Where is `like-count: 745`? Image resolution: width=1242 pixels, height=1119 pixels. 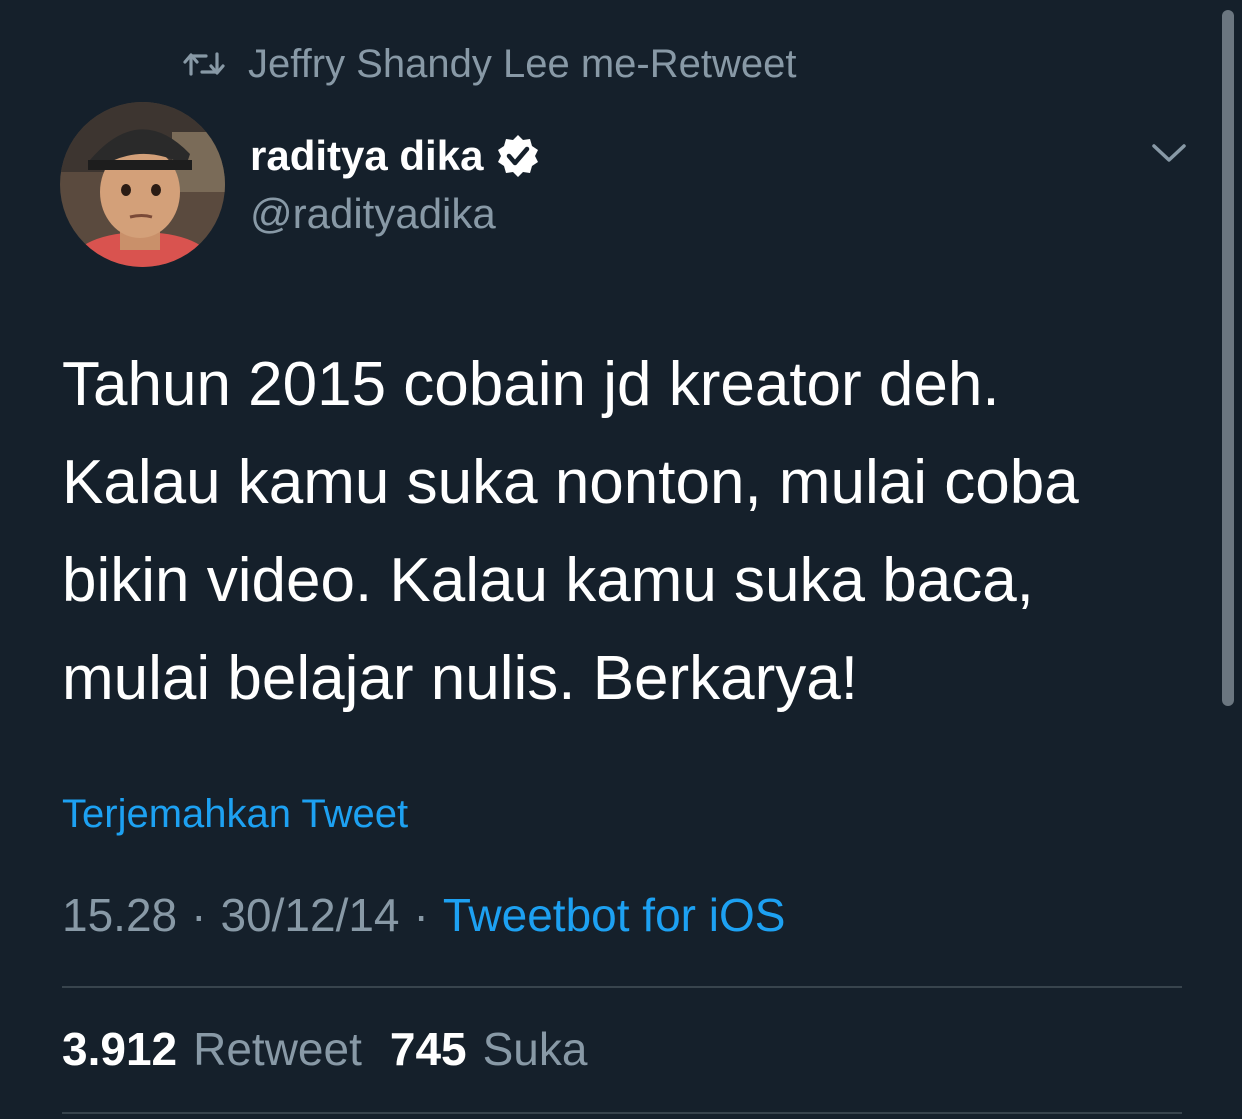
like-count: 745 is located at coordinates (428, 1049).